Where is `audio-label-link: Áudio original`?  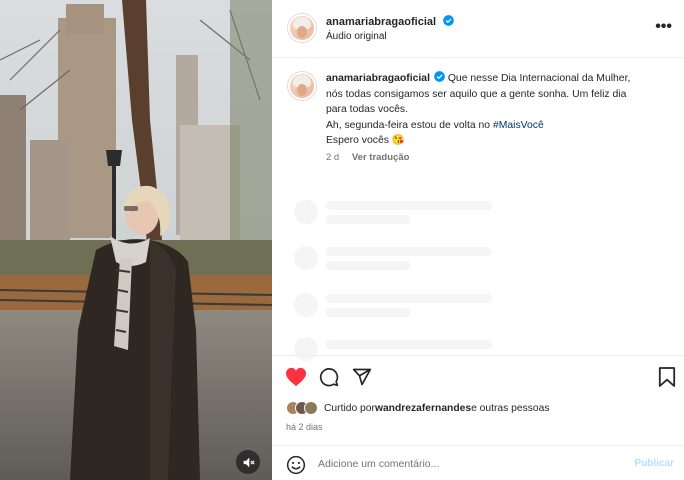 audio-label-link: Áudio original is located at coordinates (356, 36).